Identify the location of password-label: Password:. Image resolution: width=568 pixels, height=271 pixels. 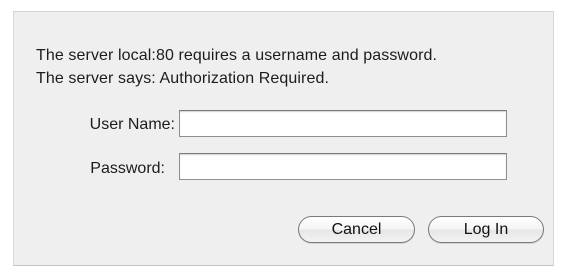
(127, 168).